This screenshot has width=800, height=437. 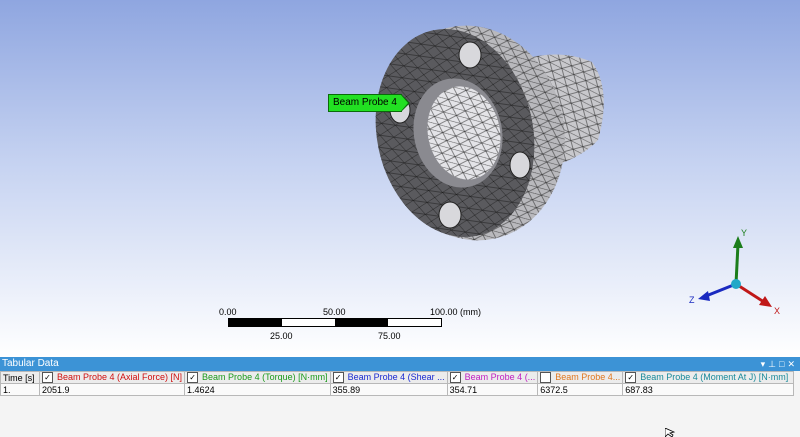 What do you see at coordinates (744, 233) in the screenshot?
I see `triad-y-label: Y` at bounding box center [744, 233].